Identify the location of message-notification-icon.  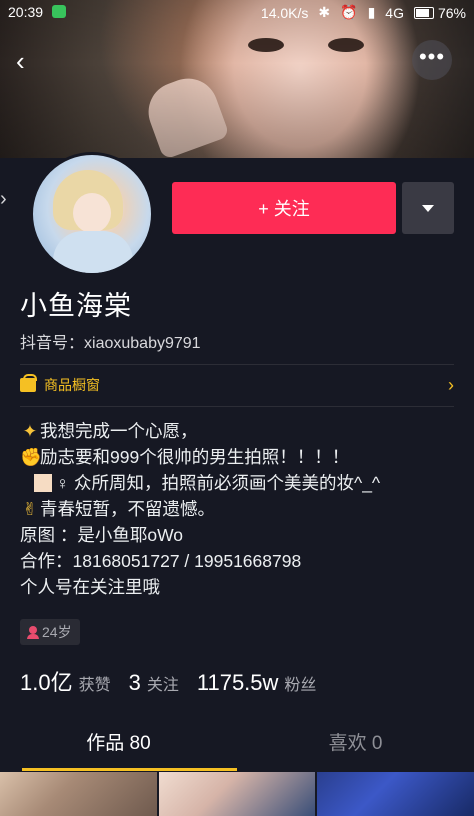
(59, 11).